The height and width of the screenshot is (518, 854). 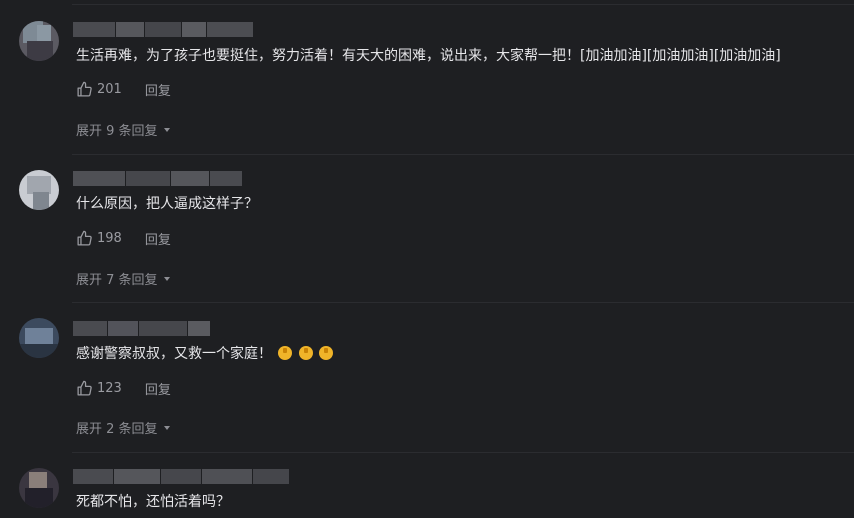 I want to click on expand-replies-button: 展开 7 条回复, so click(x=123, y=278).